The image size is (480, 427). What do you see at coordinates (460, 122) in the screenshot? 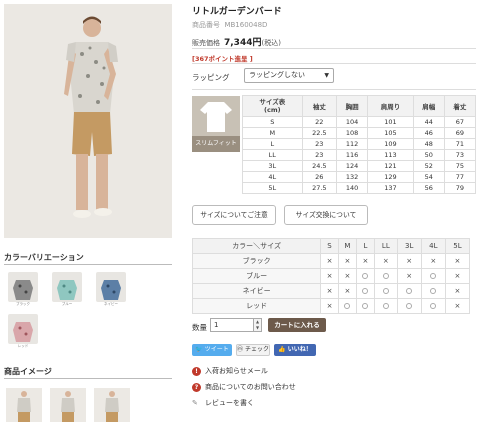
I see `size-value-cell: 67` at bounding box center [460, 122].